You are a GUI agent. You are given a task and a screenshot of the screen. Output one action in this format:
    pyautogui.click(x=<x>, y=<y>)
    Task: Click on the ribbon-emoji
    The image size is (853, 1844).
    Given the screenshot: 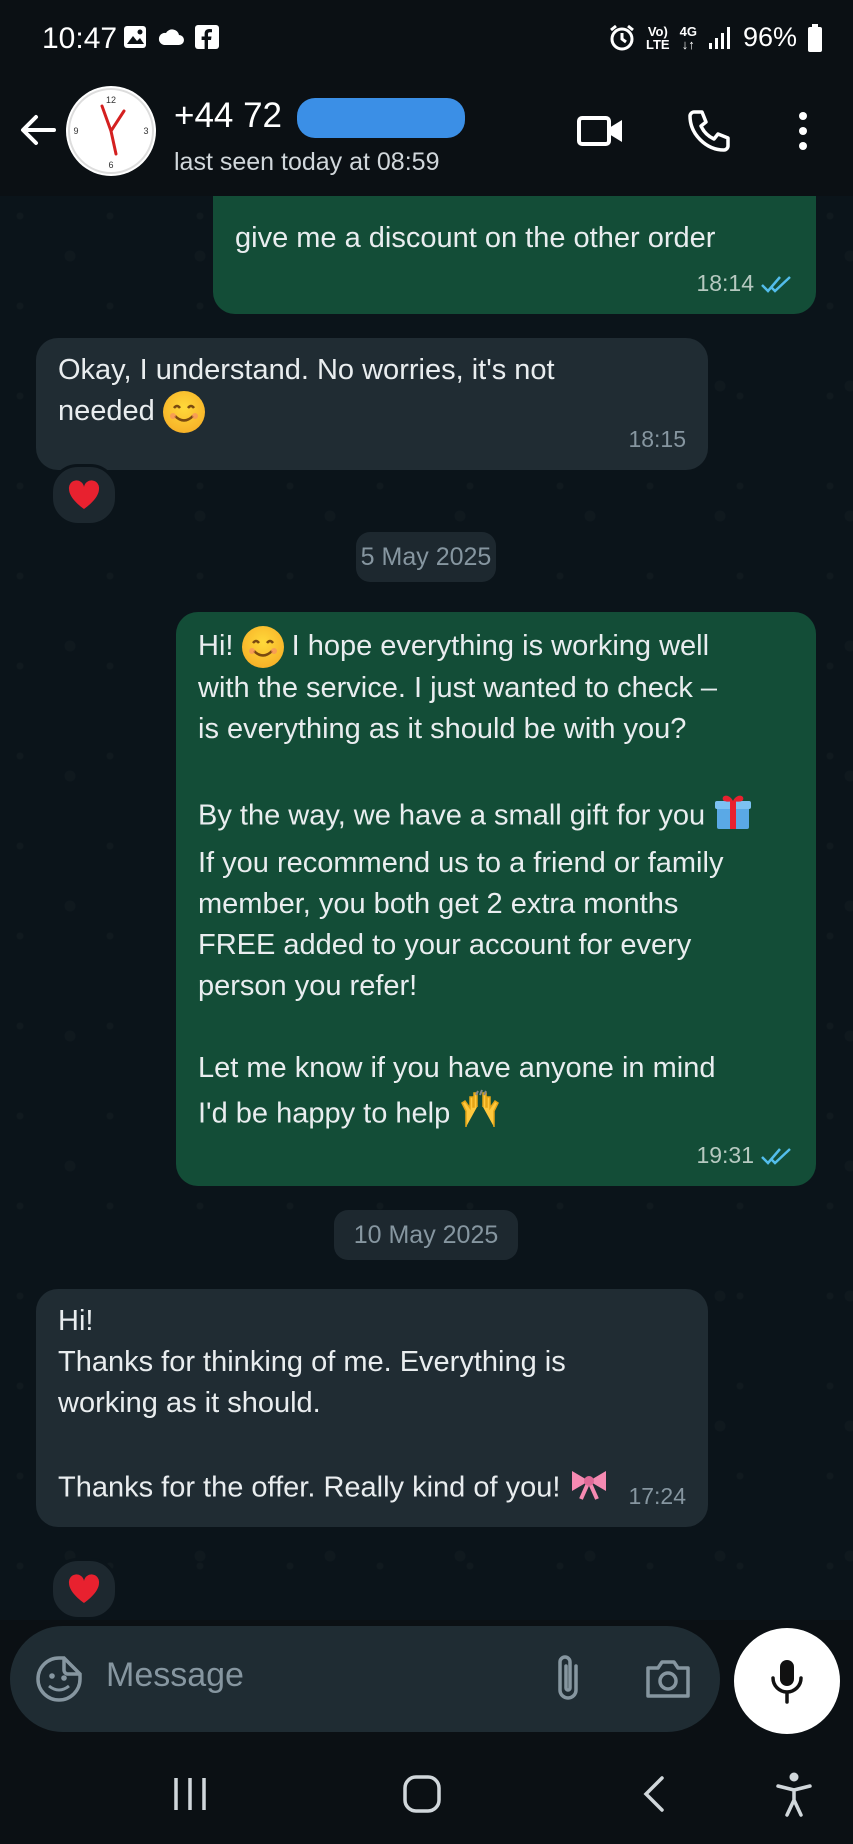 What is the action you would take?
    pyautogui.click(x=589, y=1489)
    